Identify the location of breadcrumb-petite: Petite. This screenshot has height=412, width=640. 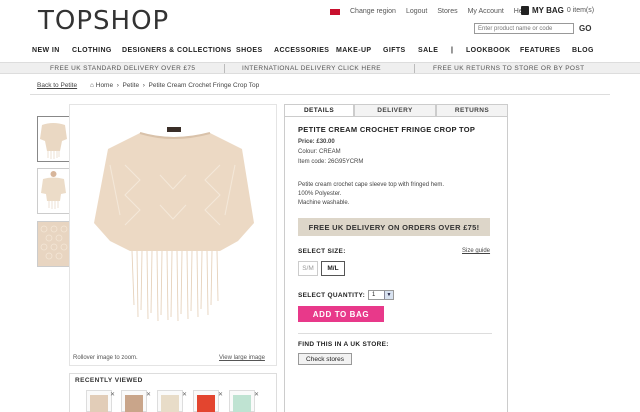
(130, 85).